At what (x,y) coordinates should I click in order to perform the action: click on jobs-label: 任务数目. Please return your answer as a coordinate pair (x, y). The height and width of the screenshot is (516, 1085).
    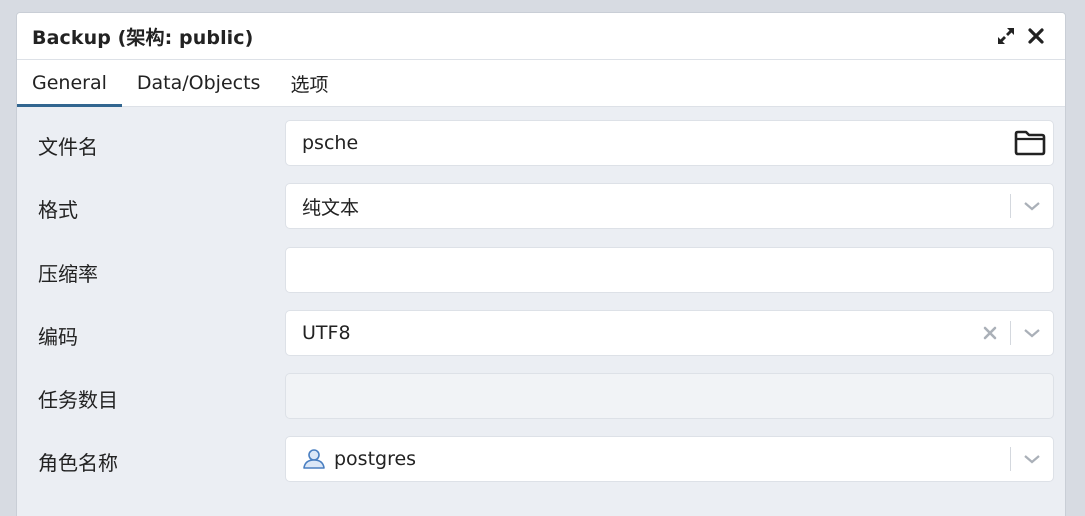
    Looking at the image, I should click on (78, 400).